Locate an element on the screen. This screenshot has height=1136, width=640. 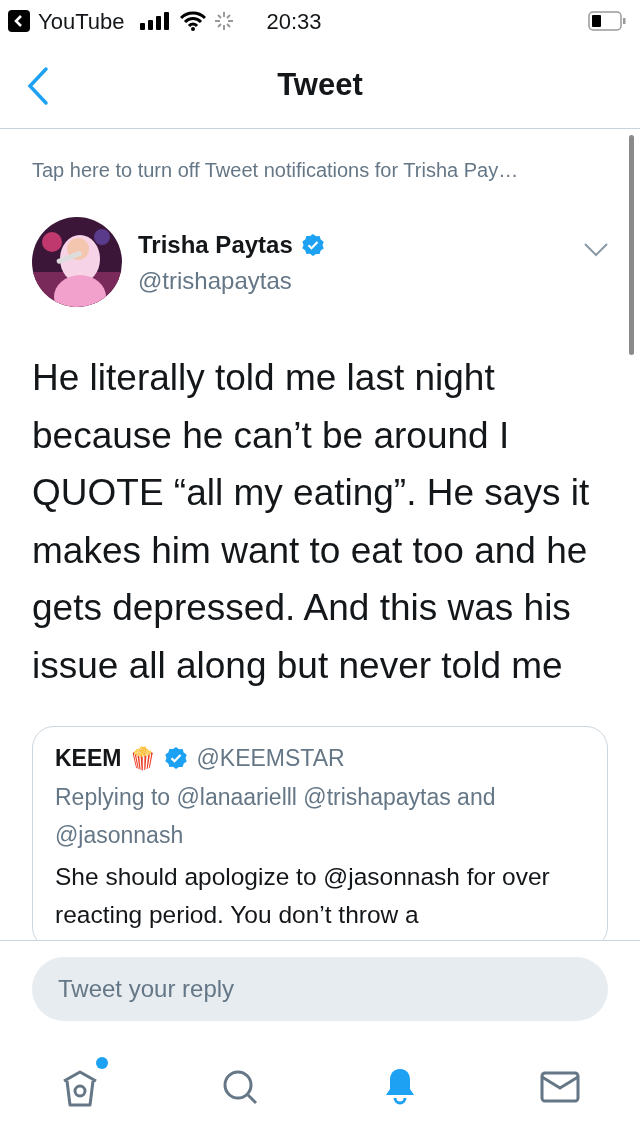
wifi-icon is located at coordinates (193, 21).